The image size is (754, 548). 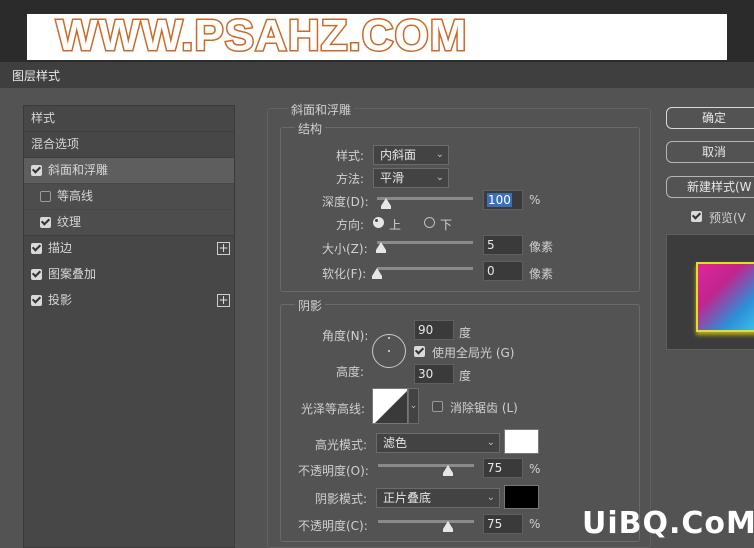 What do you see at coordinates (333, 526) in the screenshot?
I see `shadow-opacity-label: 不透明度(C):` at bounding box center [333, 526].